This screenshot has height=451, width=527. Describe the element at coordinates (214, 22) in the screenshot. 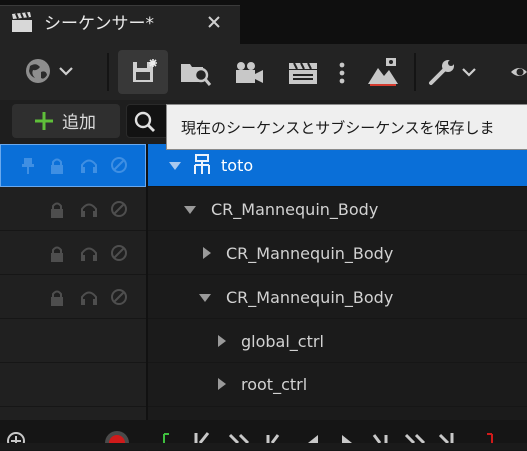

I see `close-icon` at that location.